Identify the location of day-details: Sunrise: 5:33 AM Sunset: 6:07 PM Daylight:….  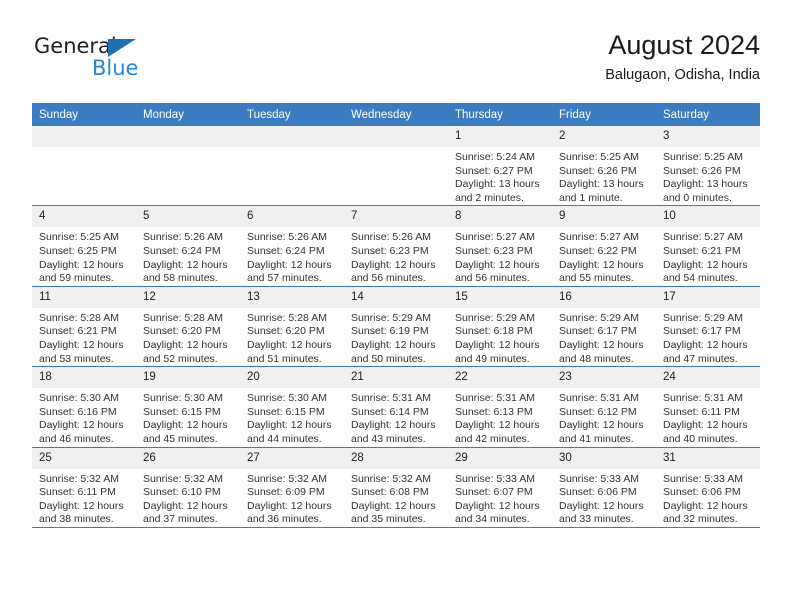
(500, 498).